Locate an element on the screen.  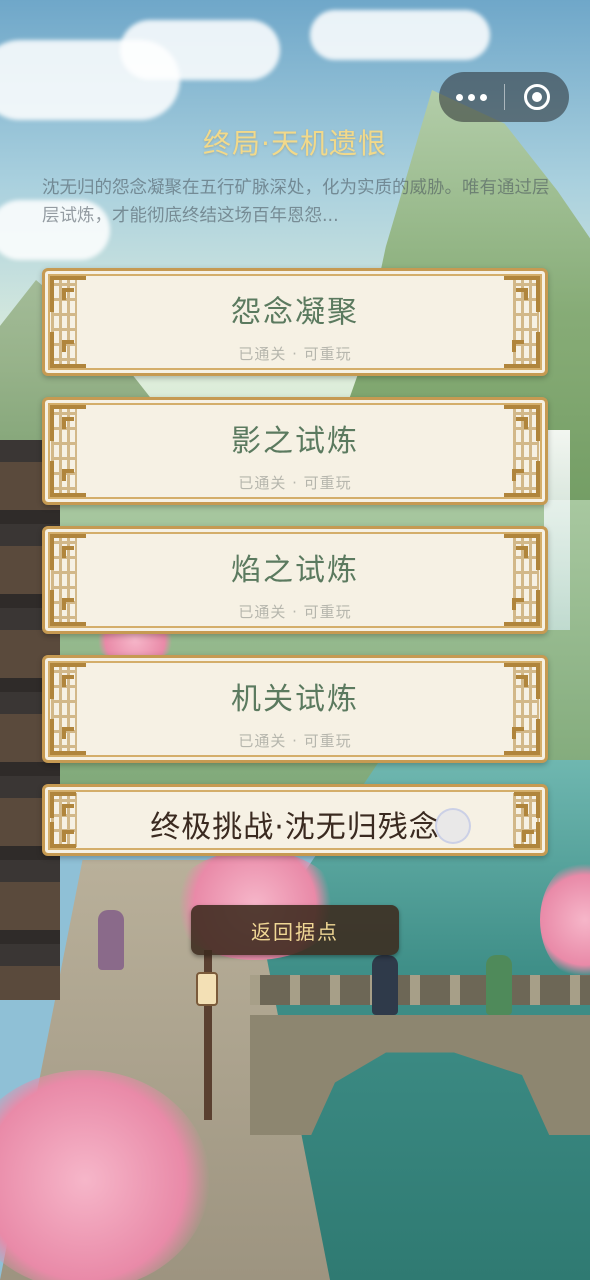
final-challenge-card: 终极挑战·沈无归残念 is located at coordinates (295, 820).